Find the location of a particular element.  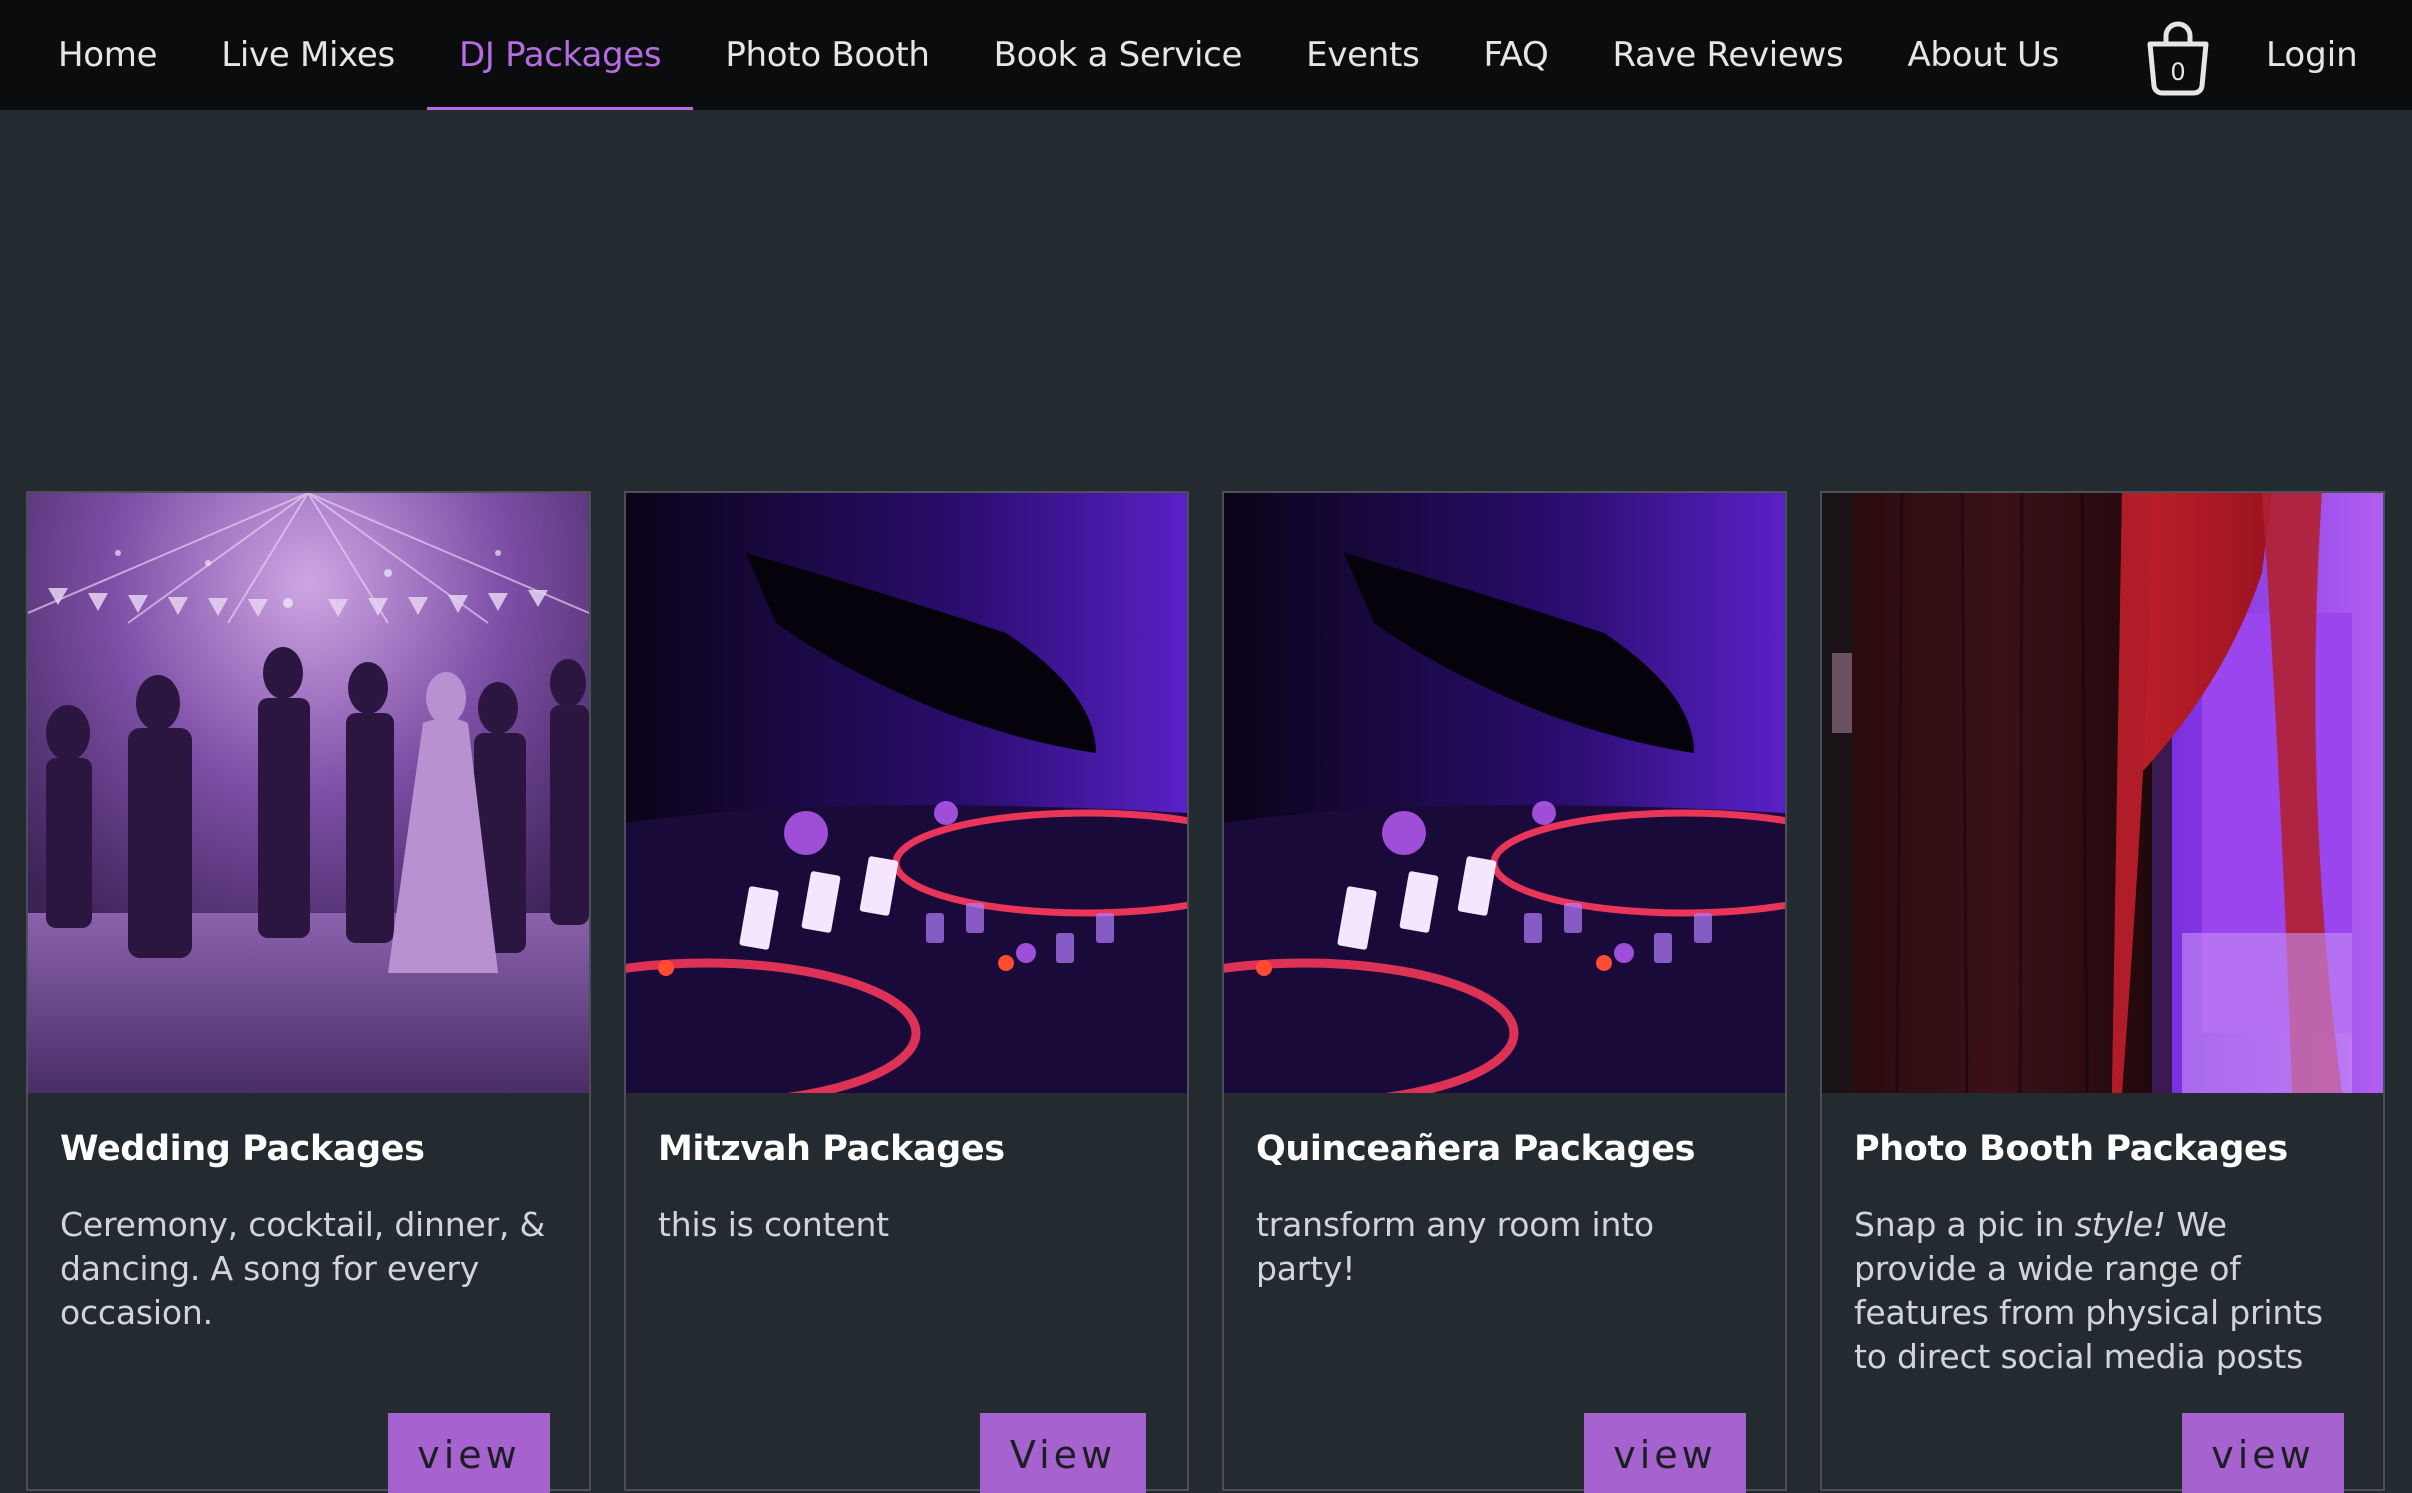

card-description: transform any room into party! is located at coordinates (1455, 1246).